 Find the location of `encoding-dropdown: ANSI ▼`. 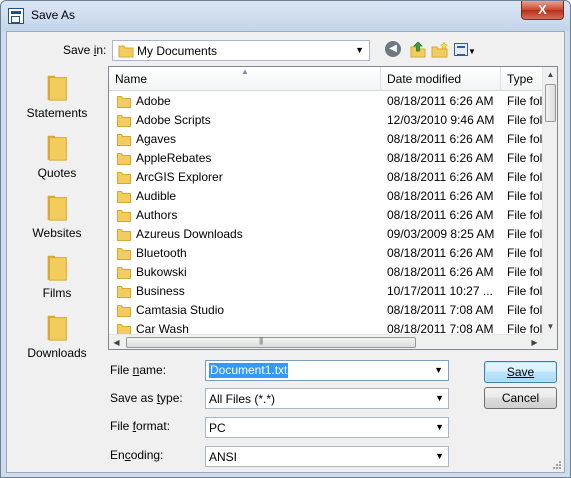

encoding-dropdown: ANSI ▼ is located at coordinates (327, 456).